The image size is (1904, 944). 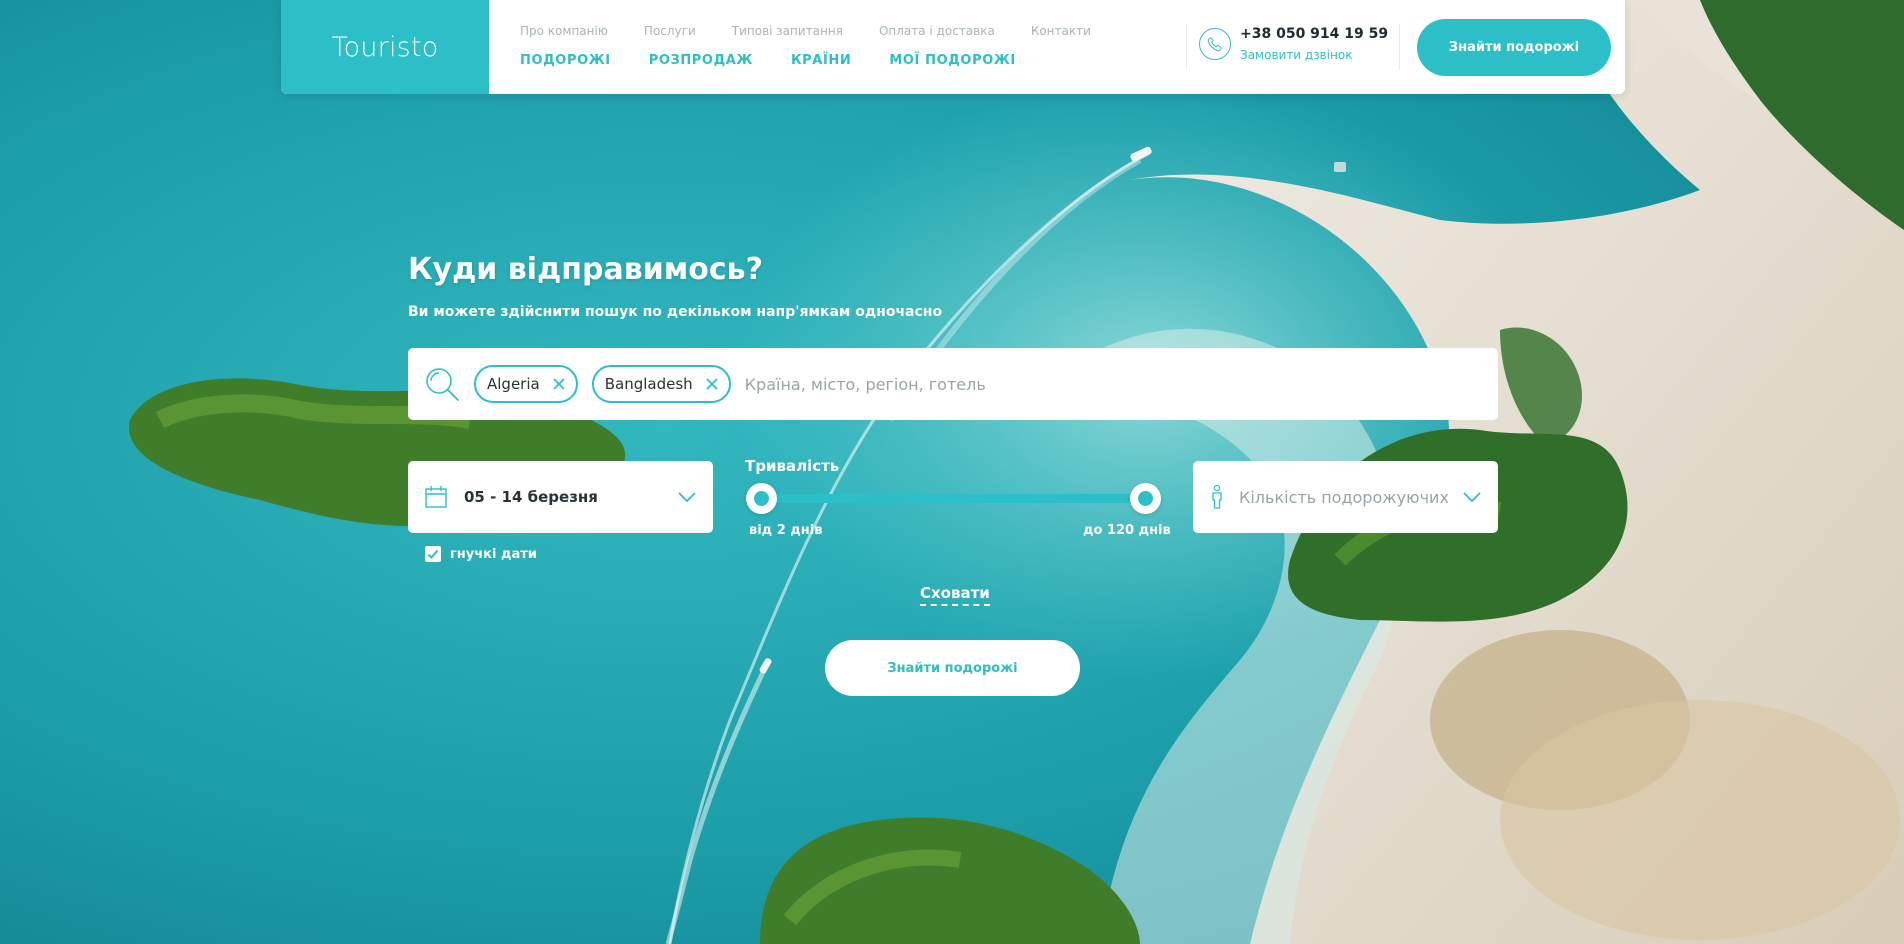 What do you see at coordinates (586, 269) in the screenshot?
I see `hero-title: Куди відправимось?` at bounding box center [586, 269].